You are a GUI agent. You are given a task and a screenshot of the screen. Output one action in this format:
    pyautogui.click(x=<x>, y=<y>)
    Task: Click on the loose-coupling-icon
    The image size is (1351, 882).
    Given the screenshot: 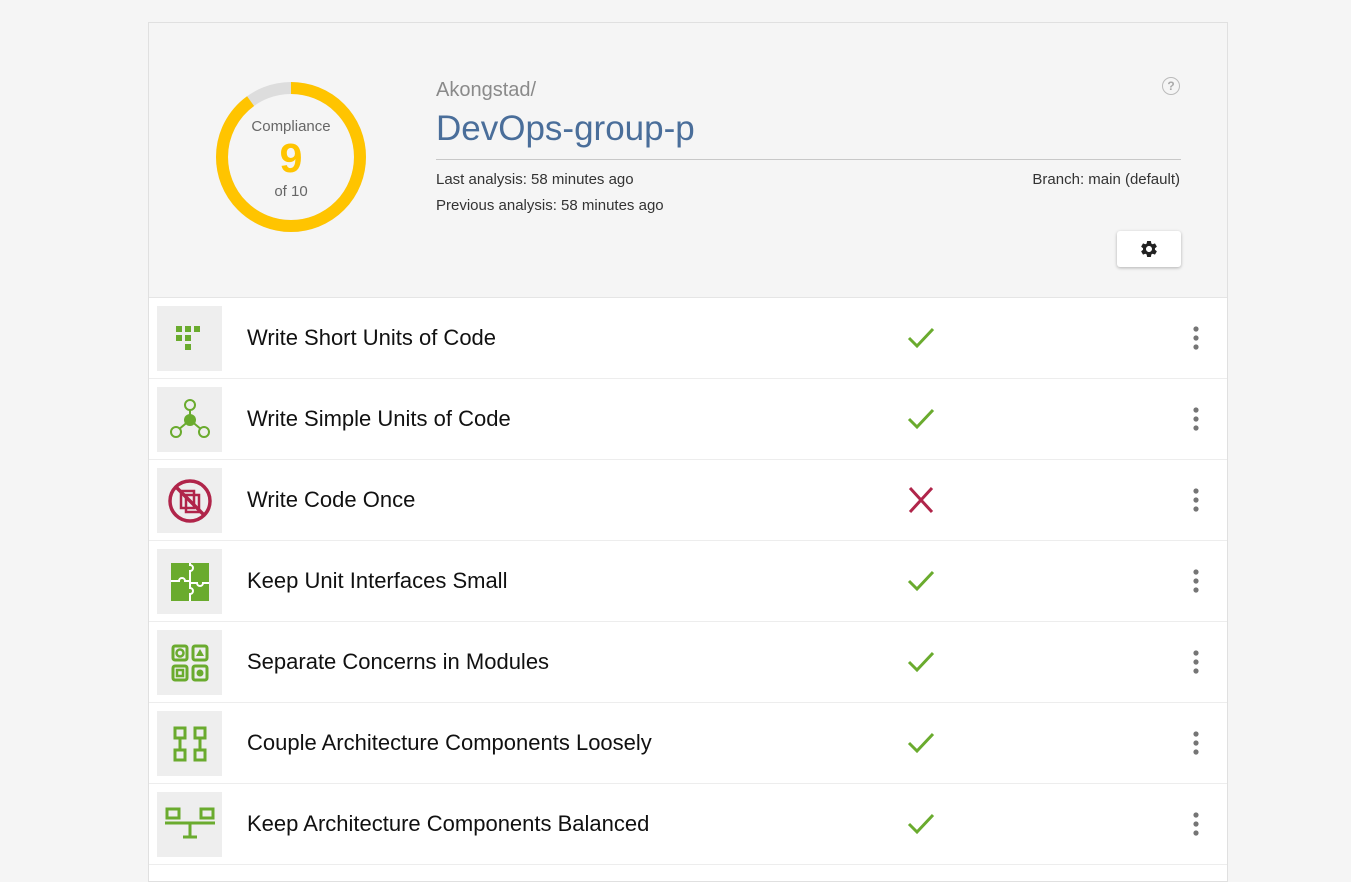 What is the action you would take?
    pyautogui.click(x=189, y=743)
    